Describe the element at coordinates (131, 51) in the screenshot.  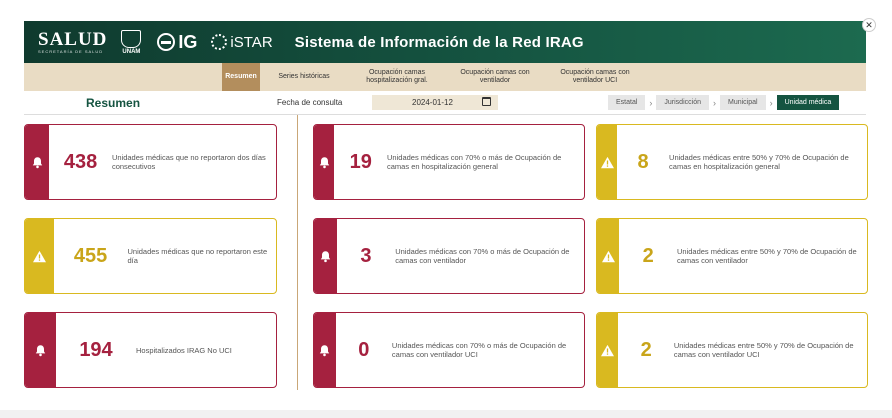
I see `unam-logo-text: UNAM` at that location.